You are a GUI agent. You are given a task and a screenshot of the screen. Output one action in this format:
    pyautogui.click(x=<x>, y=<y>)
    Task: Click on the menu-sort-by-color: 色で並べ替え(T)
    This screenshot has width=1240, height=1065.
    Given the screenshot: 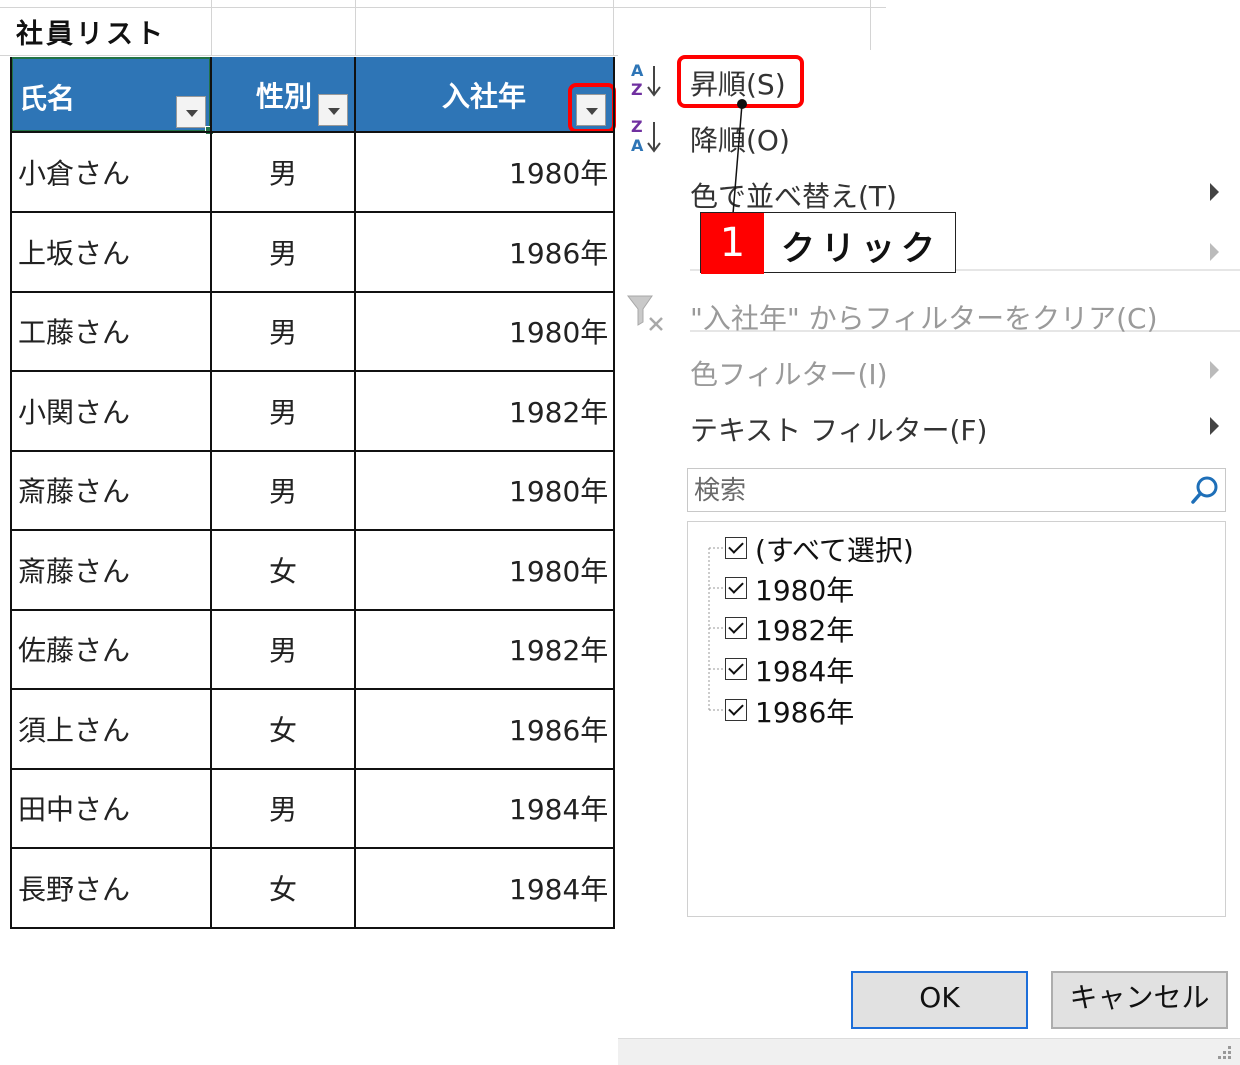 What is the action you would take?
    pyautogui.click(x=793, y=195)
    